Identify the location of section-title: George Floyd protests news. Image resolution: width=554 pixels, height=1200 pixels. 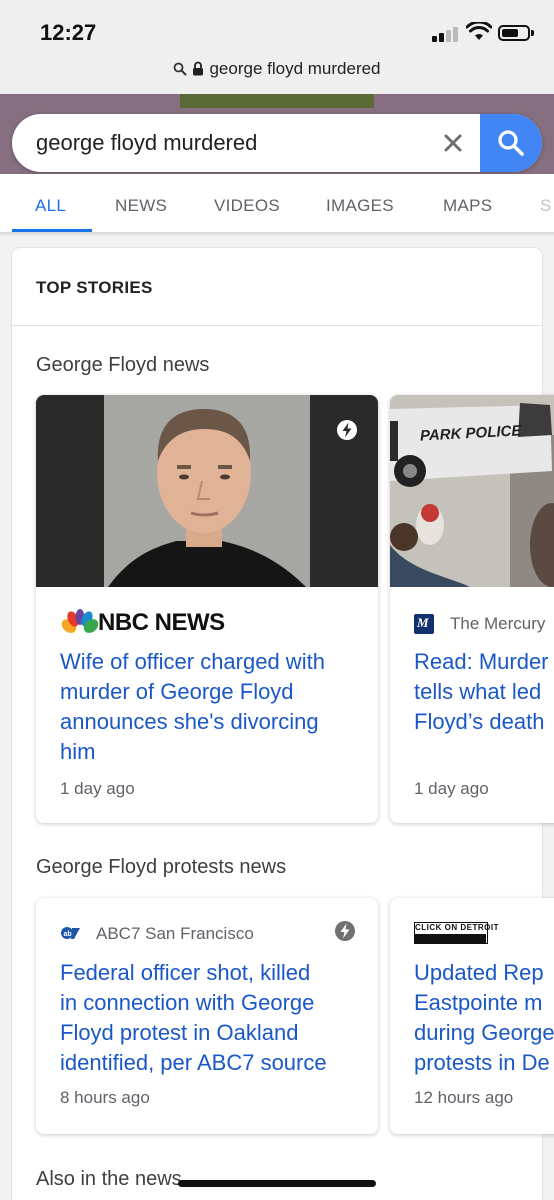
(161, 867).